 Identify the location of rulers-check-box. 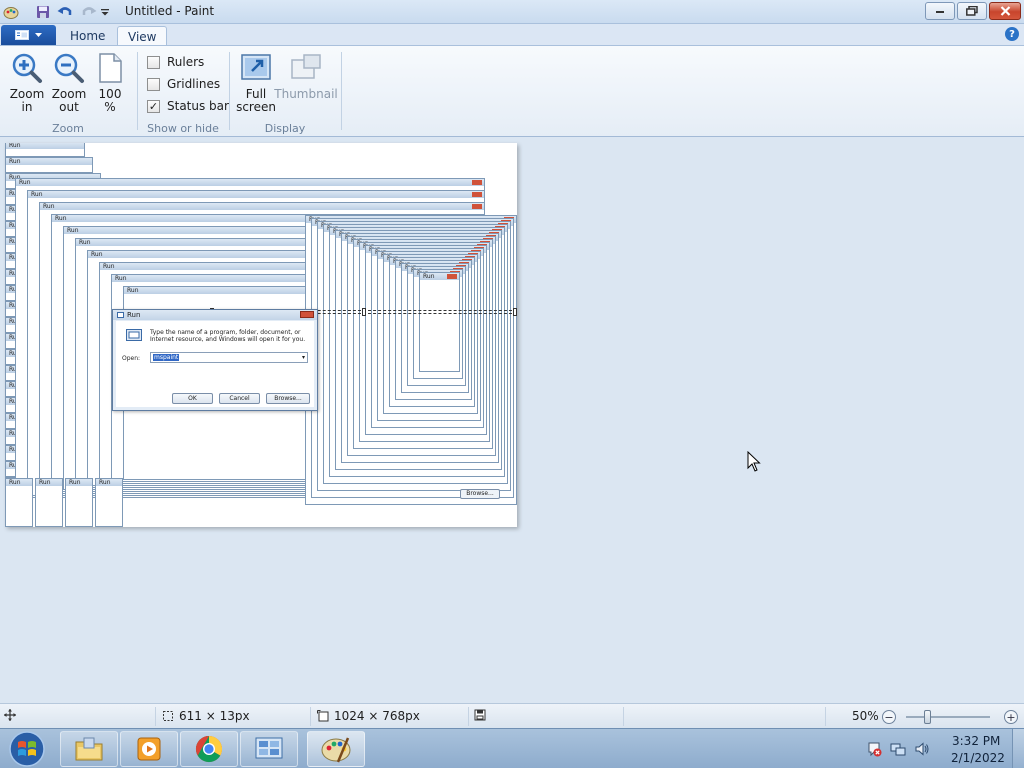
(153, 62).